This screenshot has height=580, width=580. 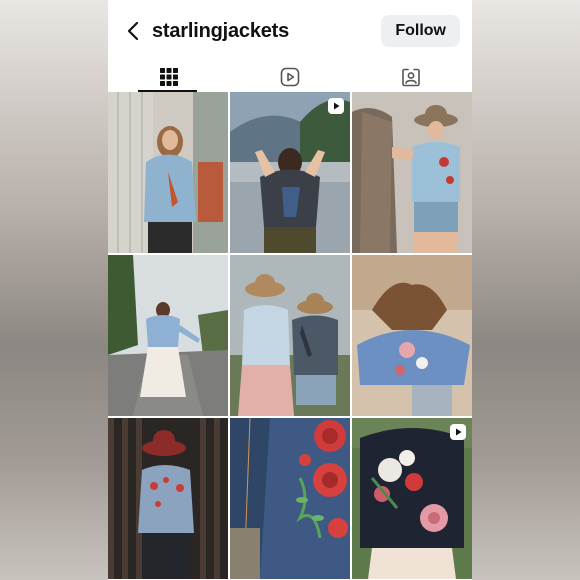 I want to click on photo-woman-road, so click(x=168, y=335).